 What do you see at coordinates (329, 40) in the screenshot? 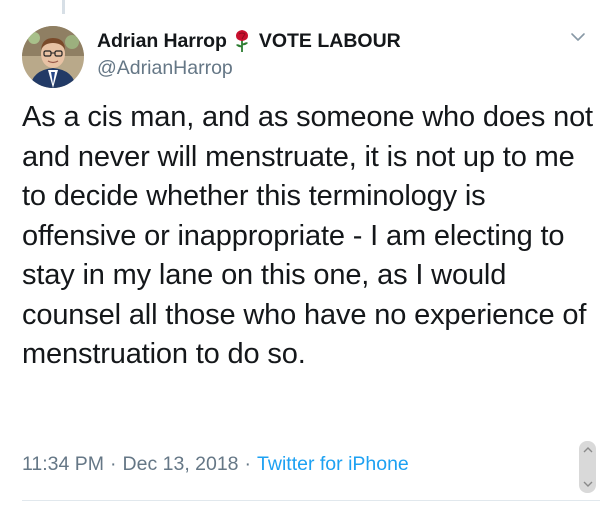
I see `profile-tagline: VOTE LABOUR` at bounding box center [329, 40].